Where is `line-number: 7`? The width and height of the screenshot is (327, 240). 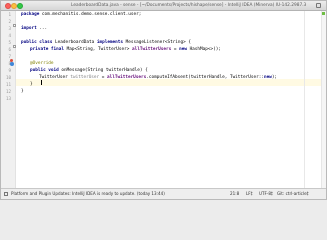 line-number: 7 is located at coordinates (9, 56).